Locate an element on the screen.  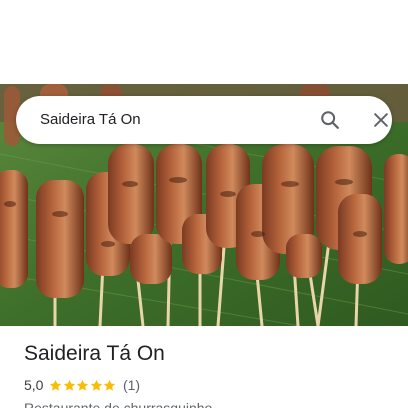
rating-row: 5,0 (1) is located at coordinates (209, 385).